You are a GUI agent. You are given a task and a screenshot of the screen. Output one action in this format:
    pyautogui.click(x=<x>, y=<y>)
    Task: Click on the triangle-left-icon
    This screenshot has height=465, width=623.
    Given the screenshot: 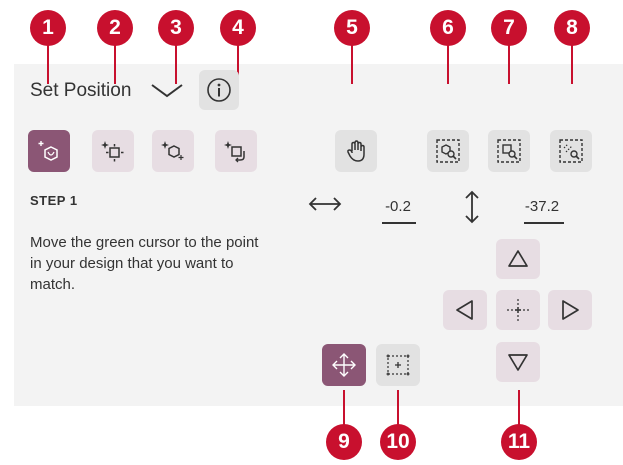 What is the action you would take?
    pyautogui.click(x=464, y=310)
    